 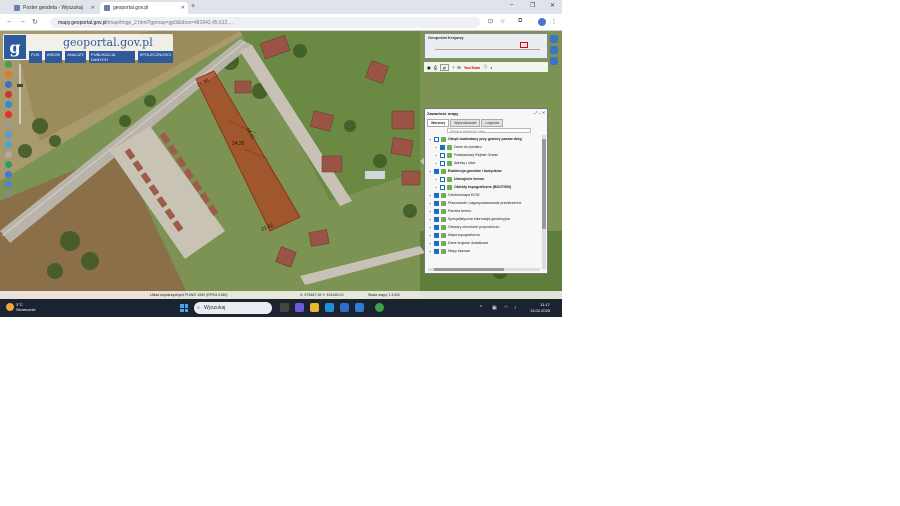 I want to click on system-clock: 11:17 13.02.2025, so click(x=540, y=308).